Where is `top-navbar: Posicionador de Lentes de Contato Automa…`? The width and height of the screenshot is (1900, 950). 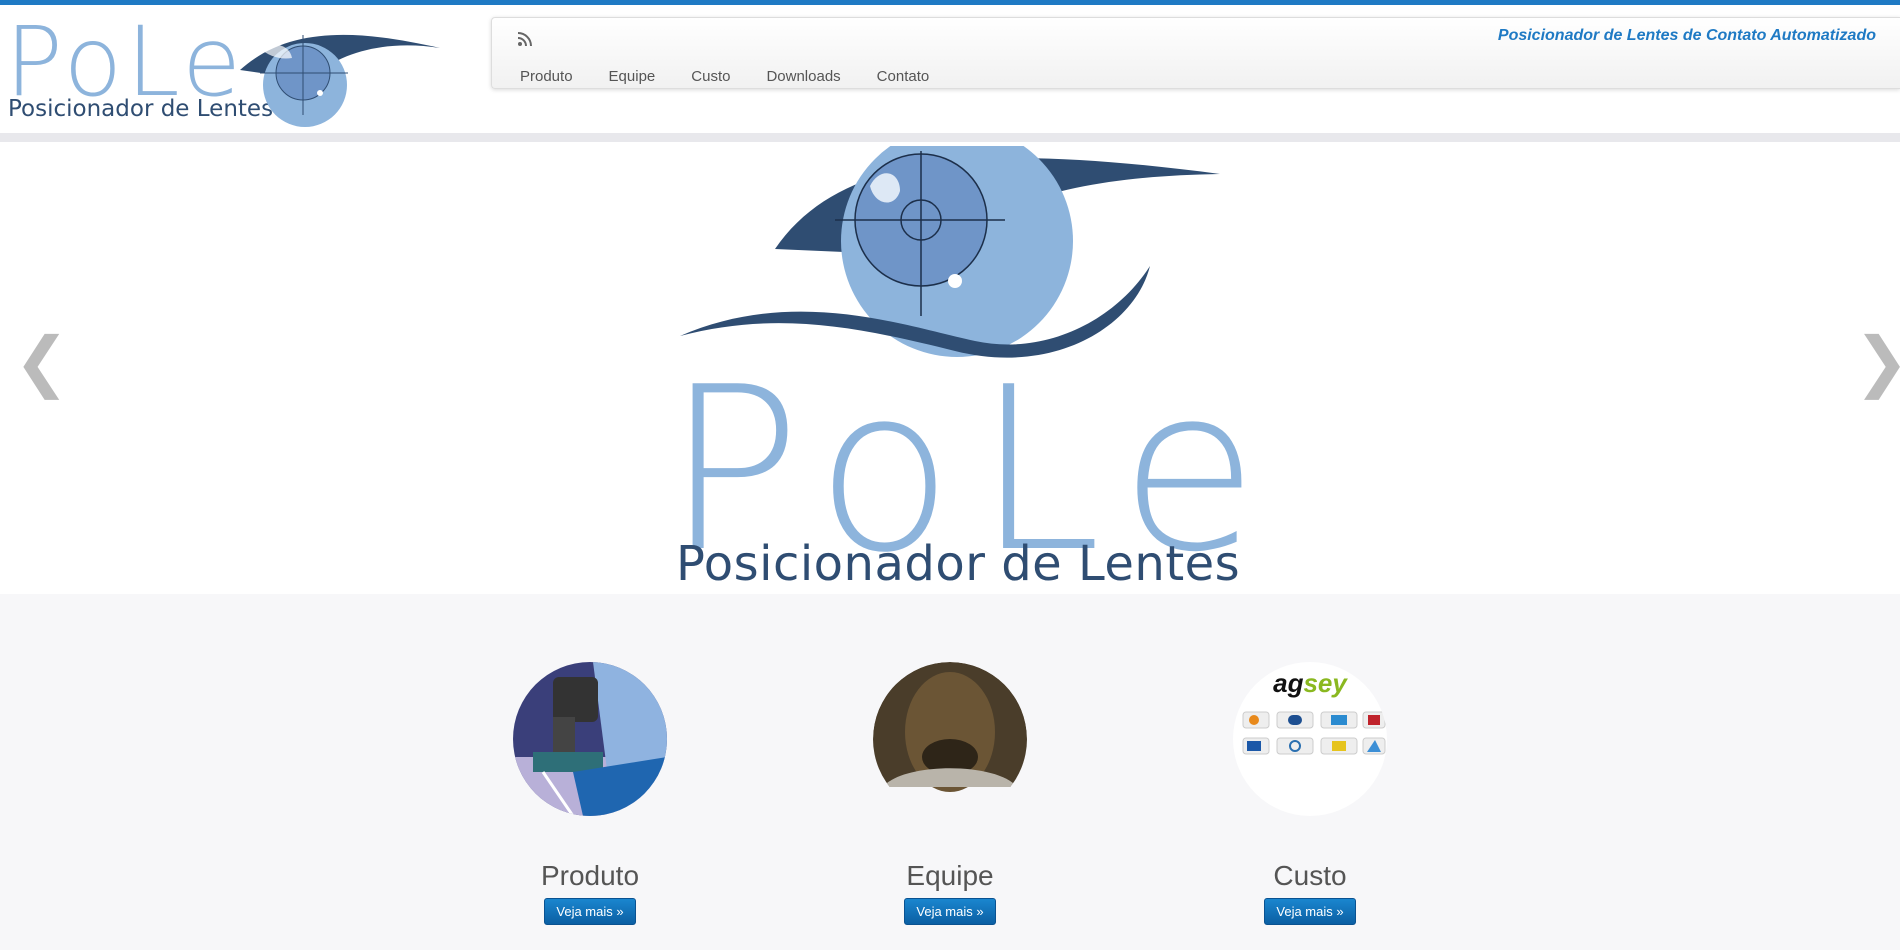 top-navbar: Posicionador de Lentes de Contato Automa… is located at coordinates (1195, 53).